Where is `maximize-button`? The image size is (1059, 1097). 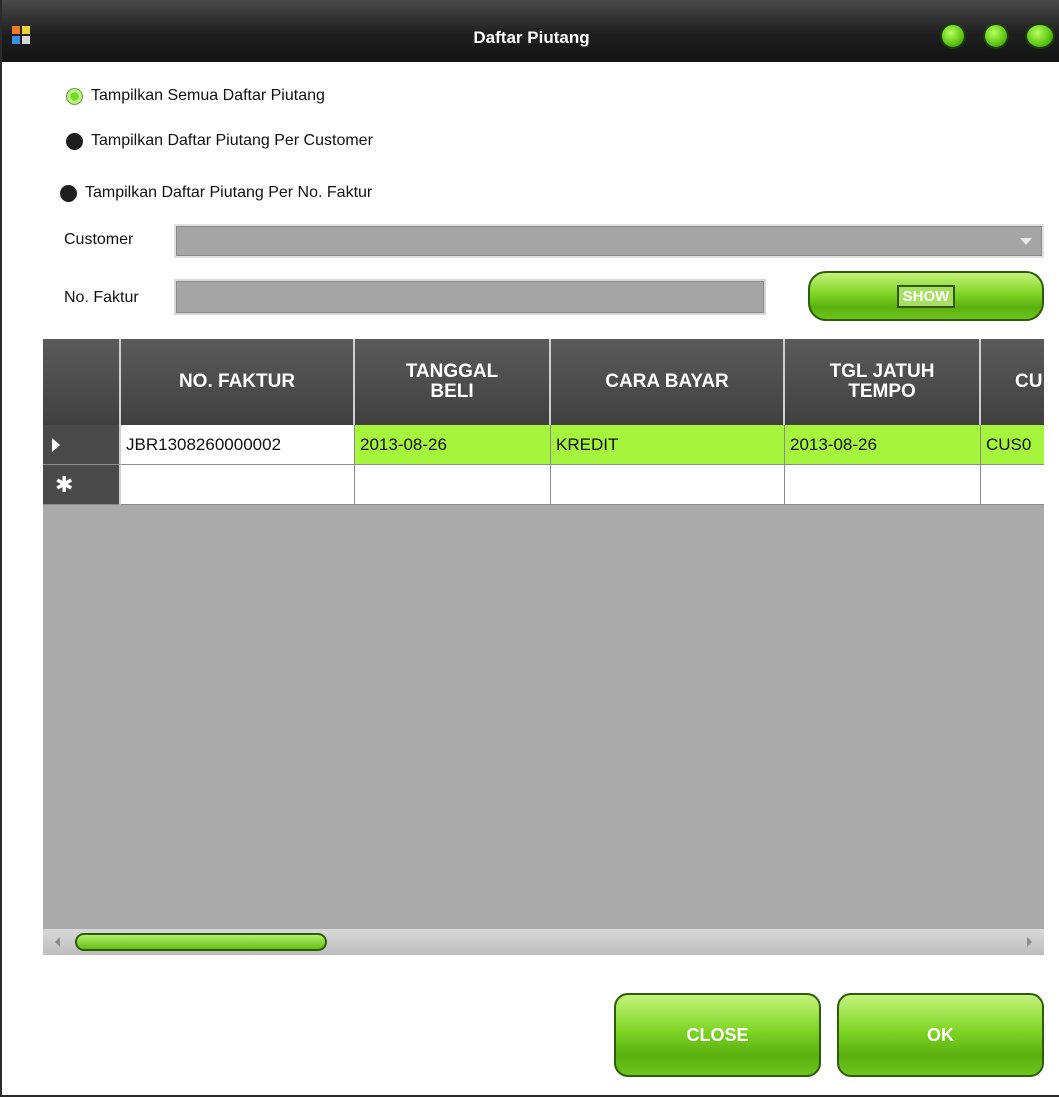 maximize-button is located at coordinates (996, 36).